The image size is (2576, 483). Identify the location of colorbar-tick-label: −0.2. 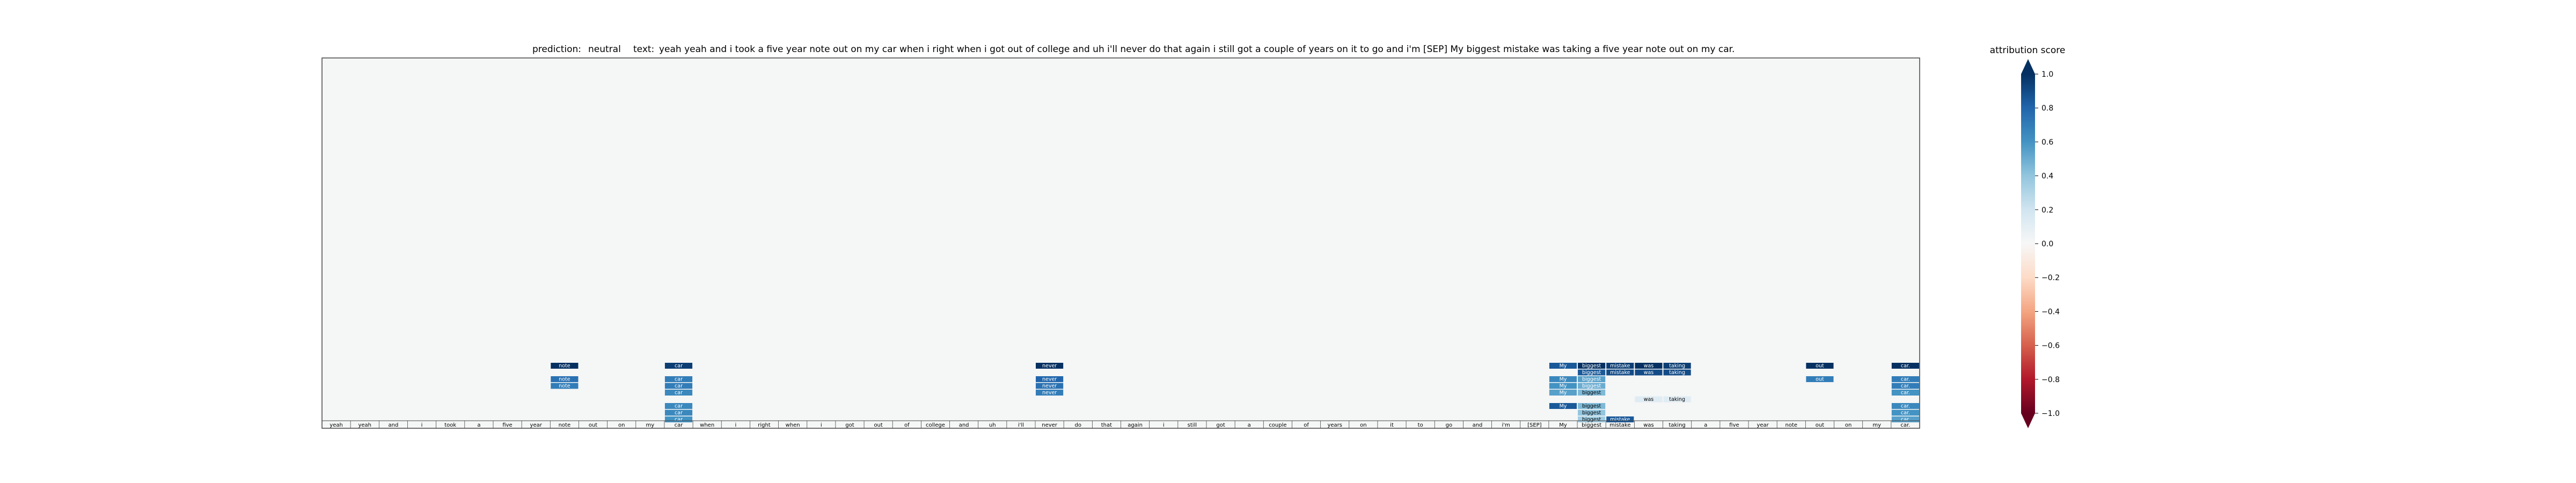
(2050, 278).